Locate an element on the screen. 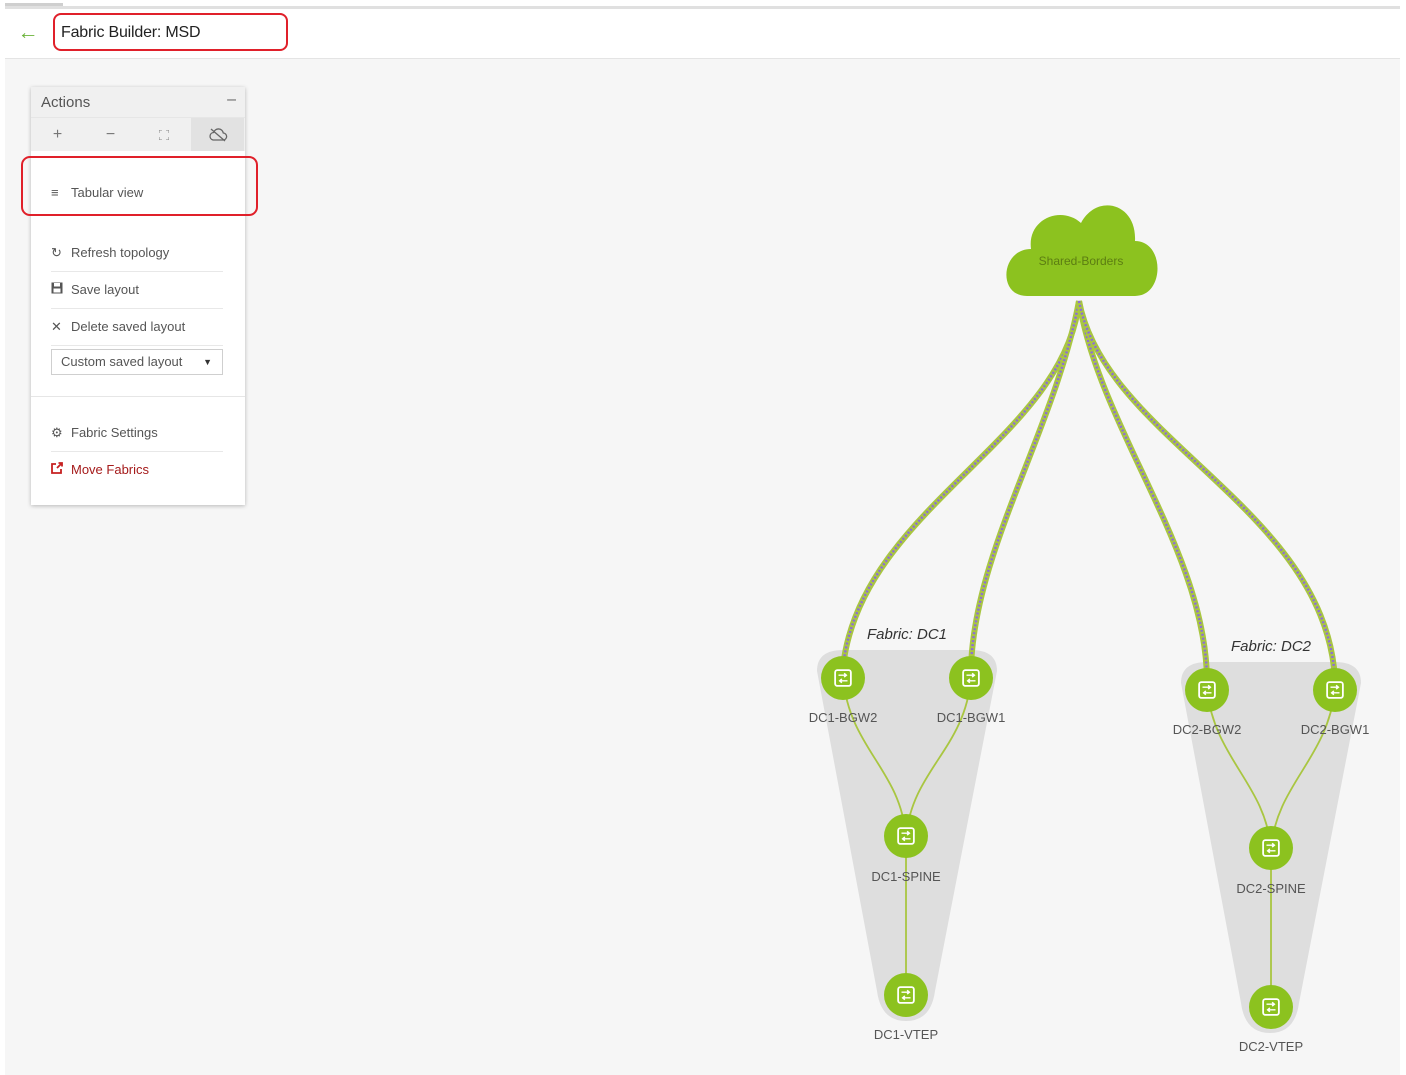 This screenshot has height=1075, width=1406. node-label: DC2-VTEP is located at coordinates (1271, 1046).